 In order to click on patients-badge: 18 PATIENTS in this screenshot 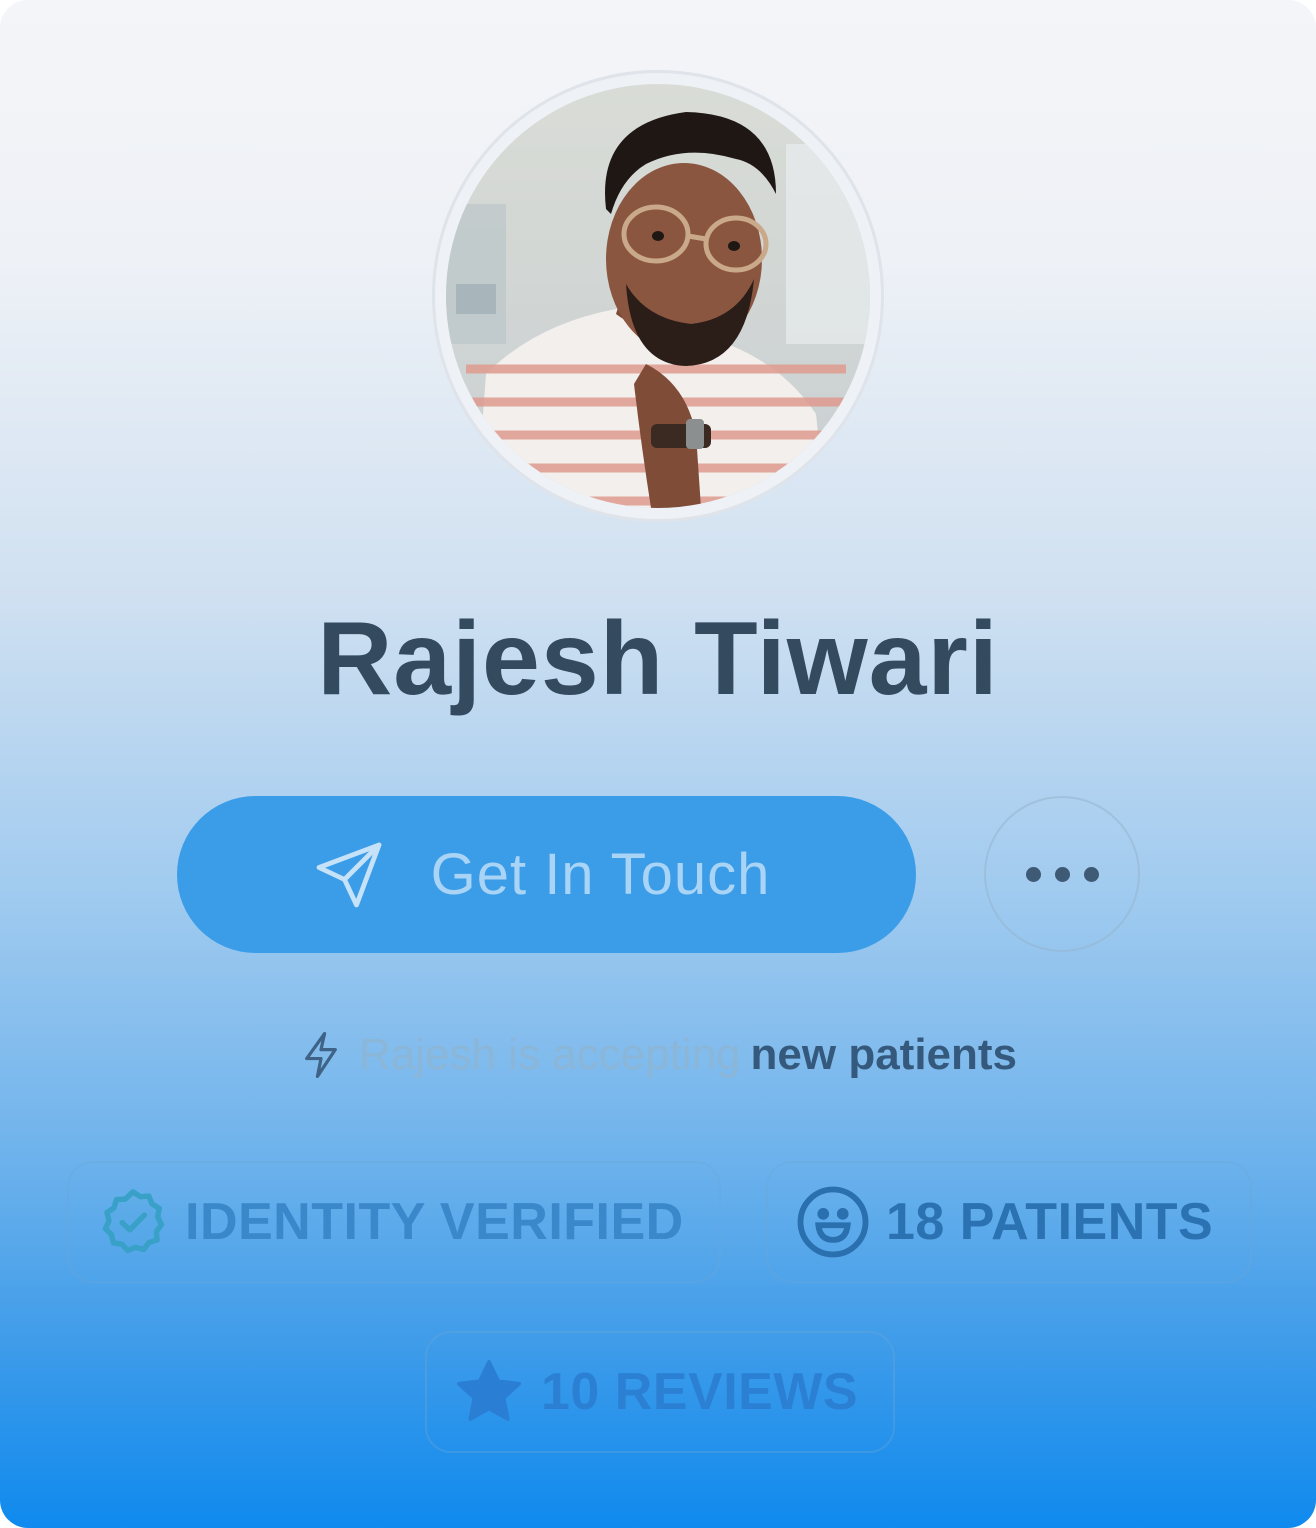, I will do `click(1009, 1222)`.